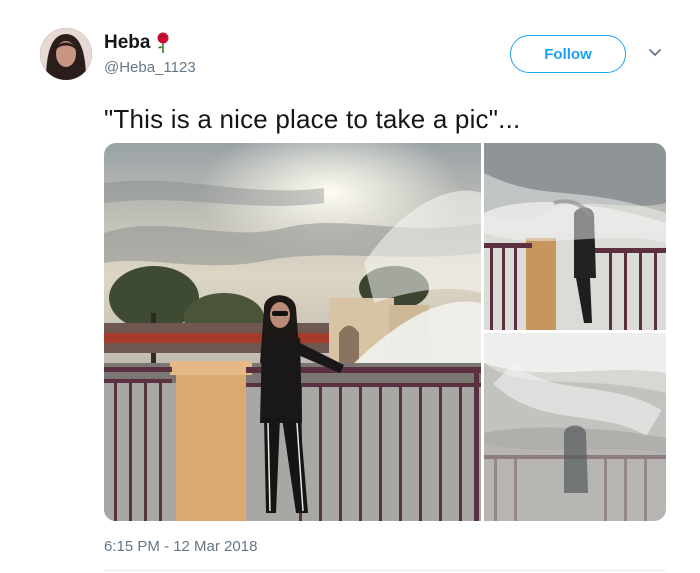 The width and height of the screenshot is (700, 573). I want to click on author-name: Heba, so click(127, 43).